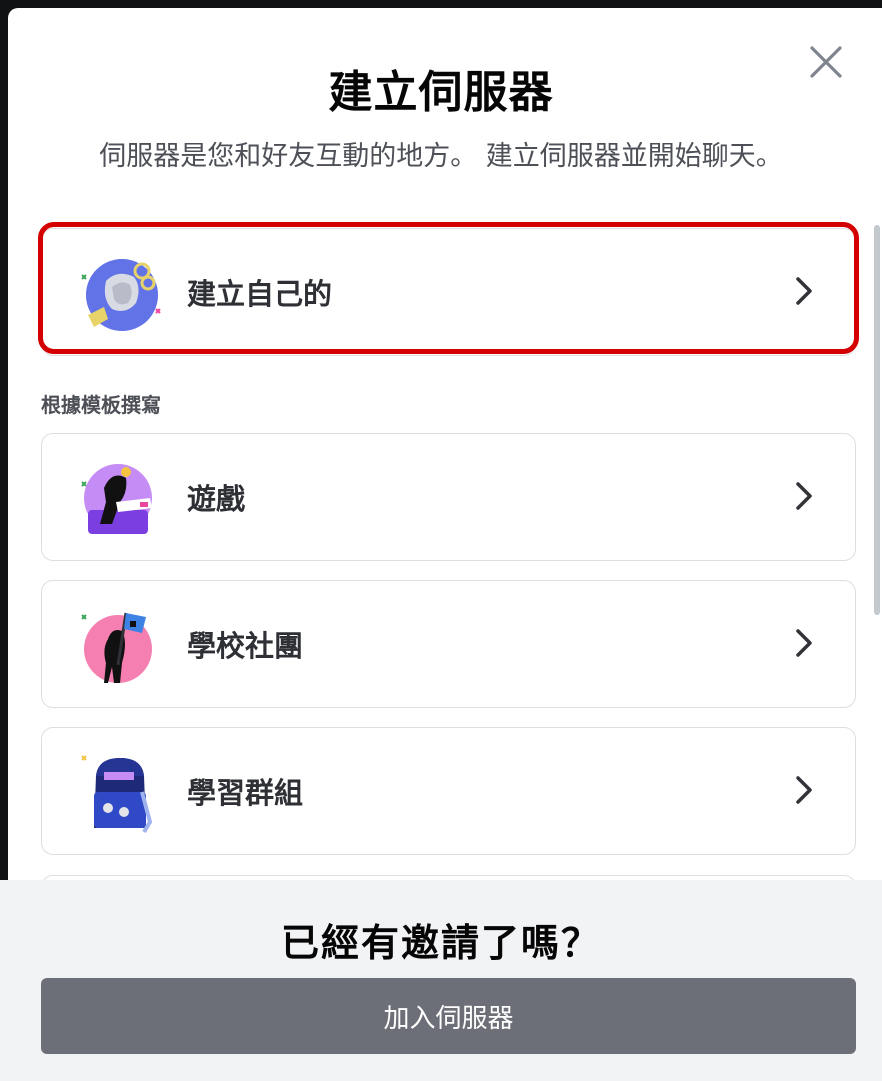 This screenshot has width=882, height=1081. I want to click on template-school-club-label: 學校社團, so click(245, 646).